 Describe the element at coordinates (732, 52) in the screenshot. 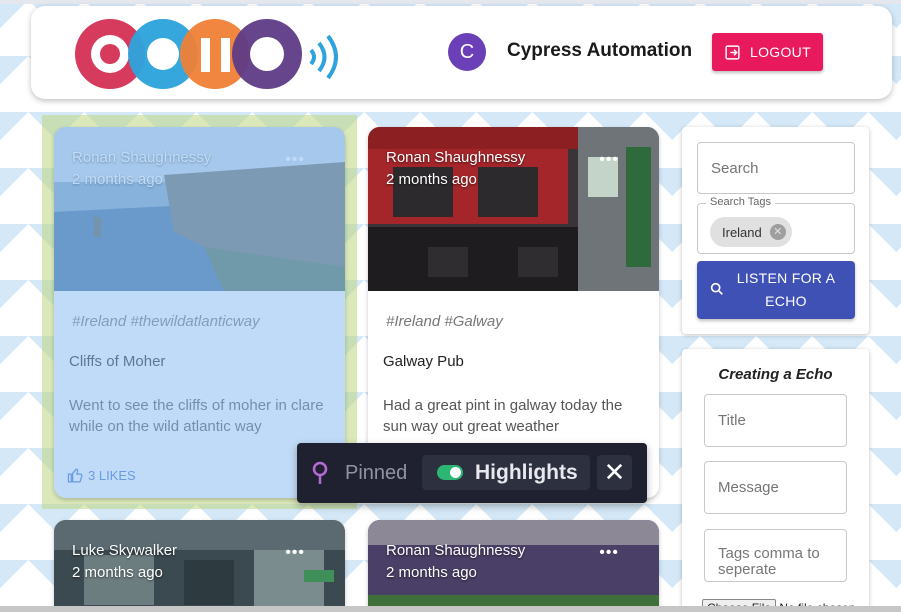

I see `logout-icon` at that location.